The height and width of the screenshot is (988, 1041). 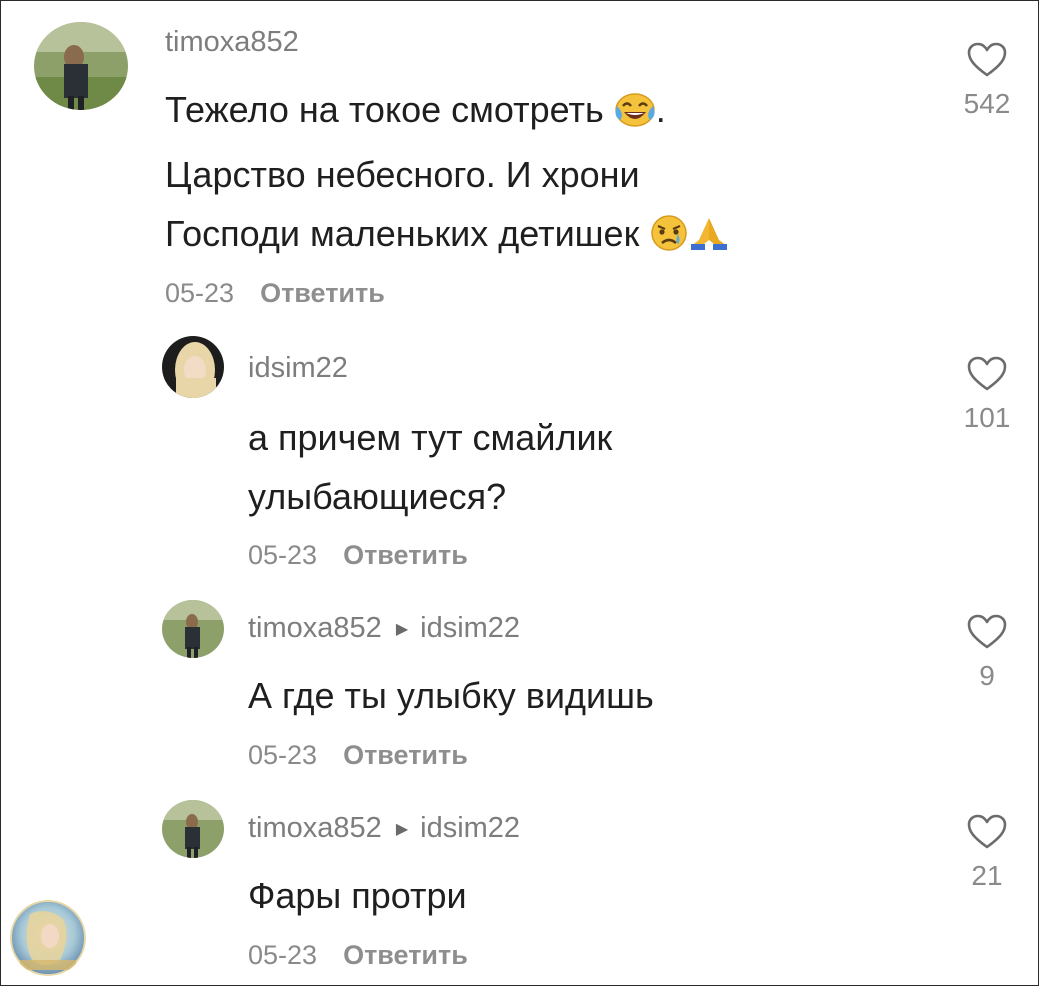 What do you see at coordinates (402, 174) in the screenshot?
I see `comment-line: Царство небесного. И хрони` at bounding box center [402, 174].